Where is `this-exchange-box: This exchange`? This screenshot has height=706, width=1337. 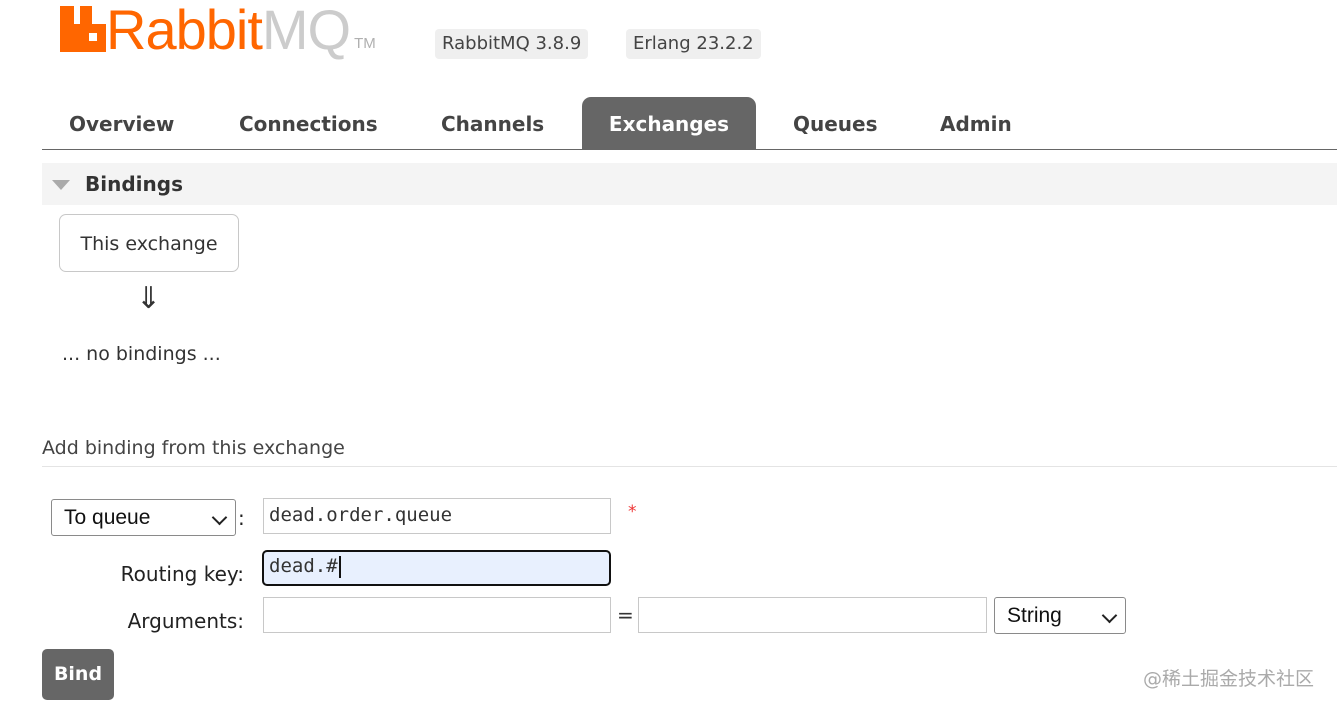
this-exchange-box: This exchange is located at coordinates (149, 243).